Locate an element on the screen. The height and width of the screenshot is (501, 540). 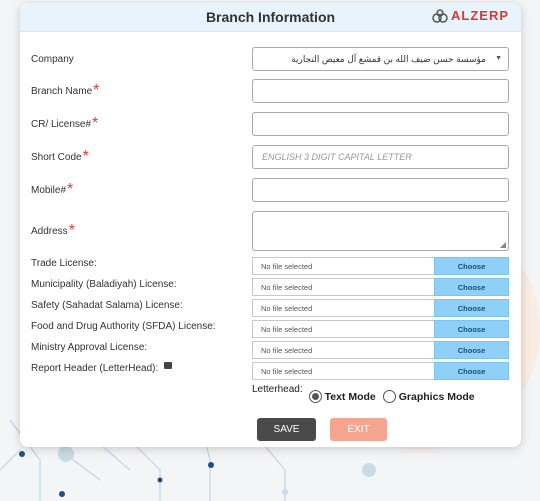
file-label: Food and Drug Authority (SFDA) License: is located at coordinates (123, 326).